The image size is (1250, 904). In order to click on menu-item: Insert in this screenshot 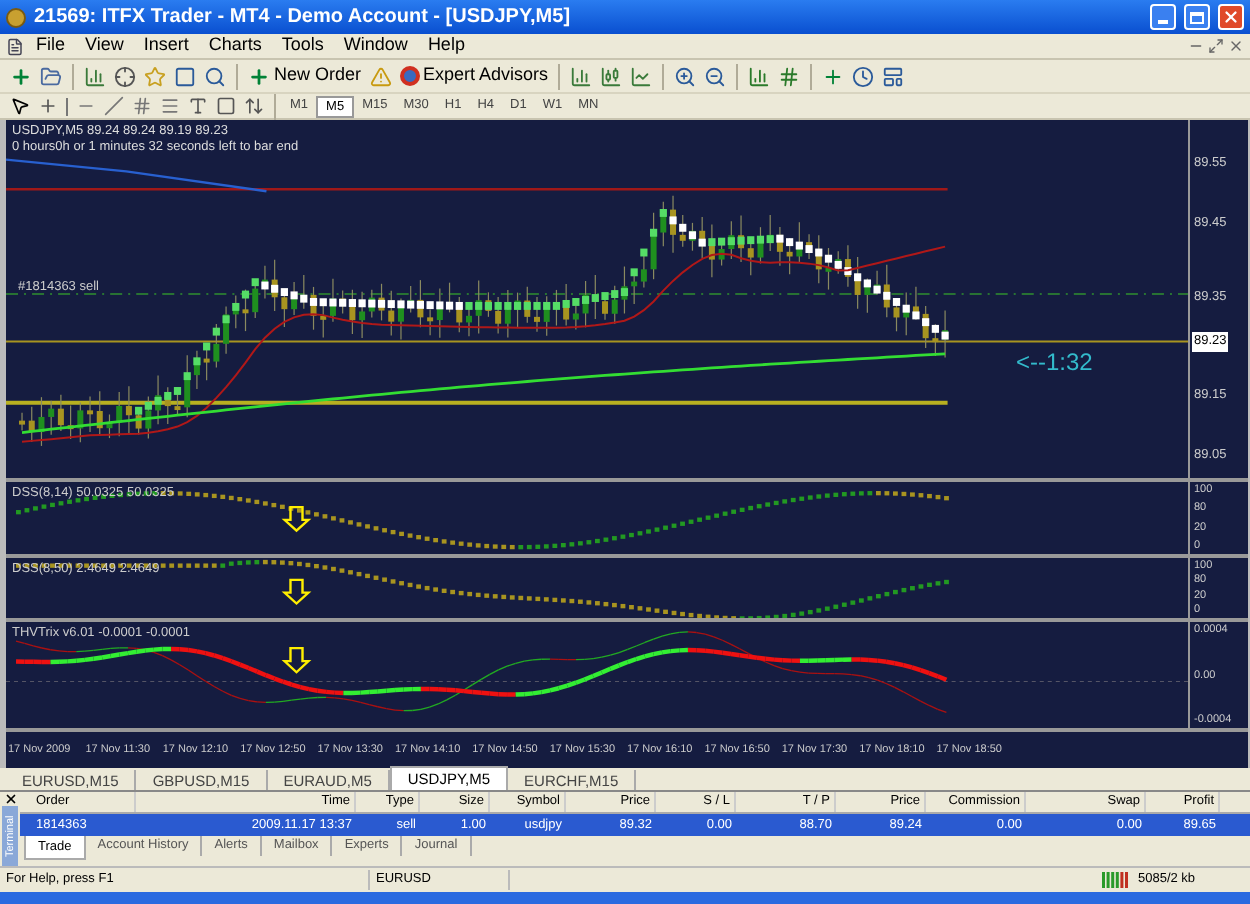, I will do `click(166, 46)`.